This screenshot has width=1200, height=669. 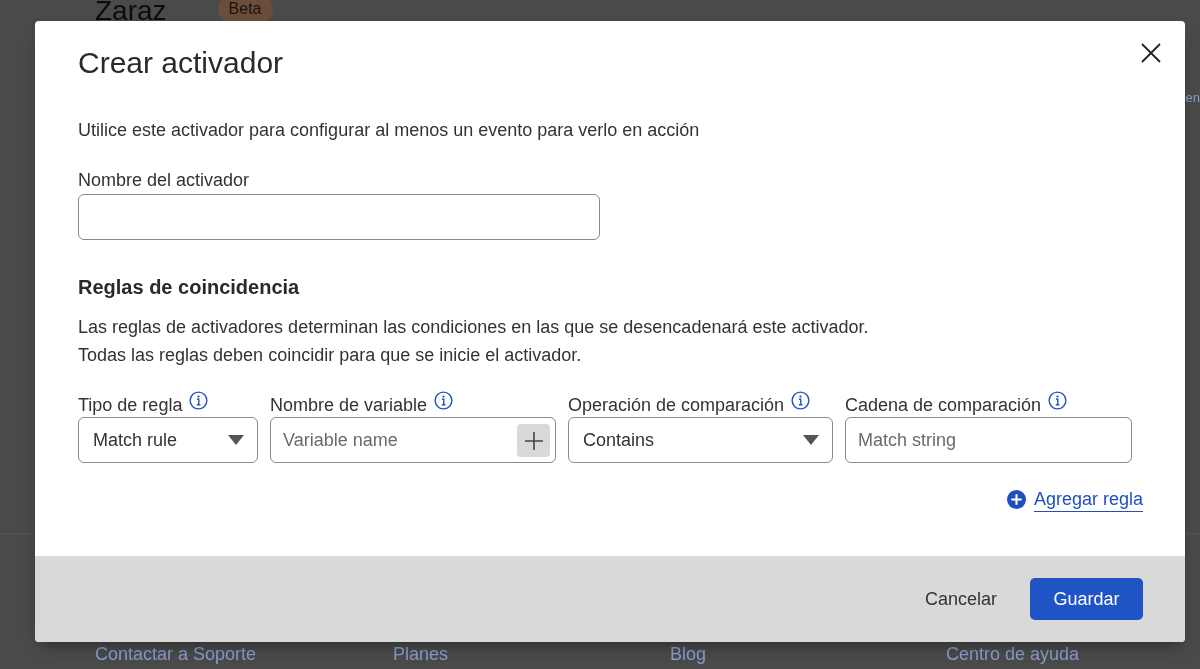 I want to click on variable-name-field: Variable name, so click(x=413, y=440).